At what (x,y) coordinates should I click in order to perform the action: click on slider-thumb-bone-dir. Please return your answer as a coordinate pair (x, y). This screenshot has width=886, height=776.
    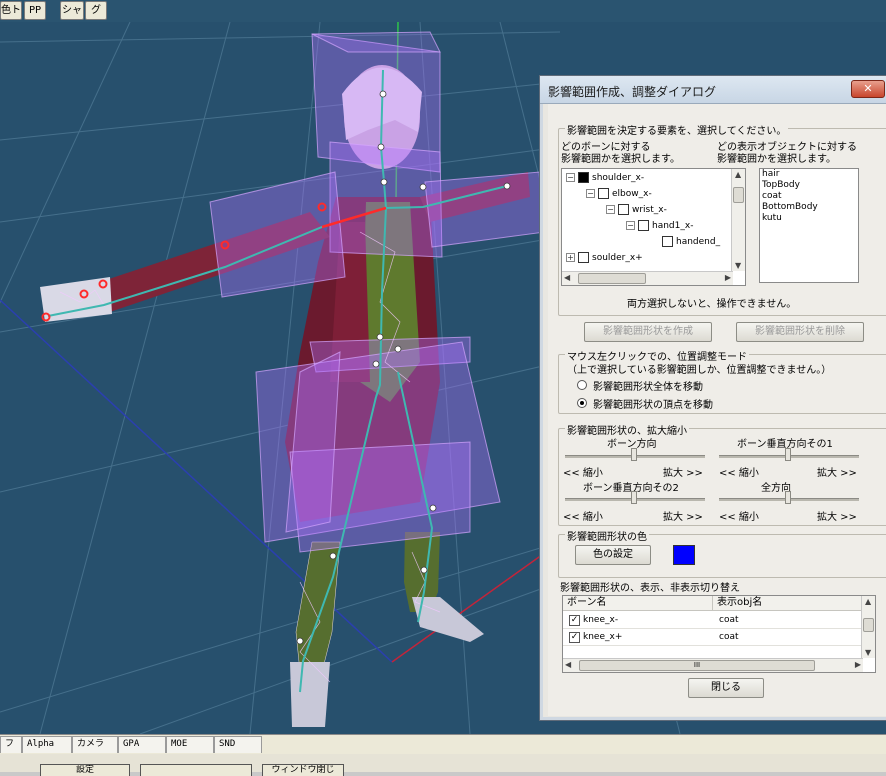
    Looking at the image, I should click on (634, 454).